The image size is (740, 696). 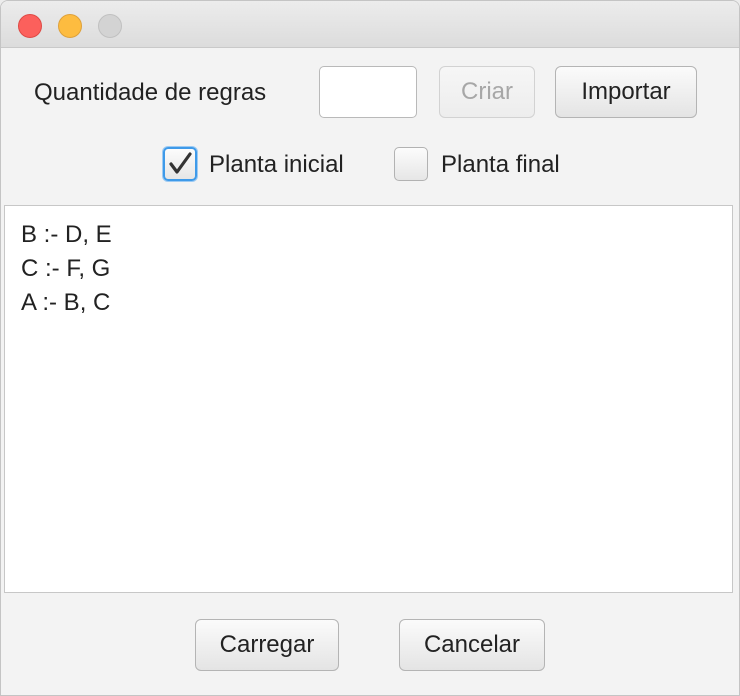 I want to click on minimize-window-button, so click(x=70, y=26).